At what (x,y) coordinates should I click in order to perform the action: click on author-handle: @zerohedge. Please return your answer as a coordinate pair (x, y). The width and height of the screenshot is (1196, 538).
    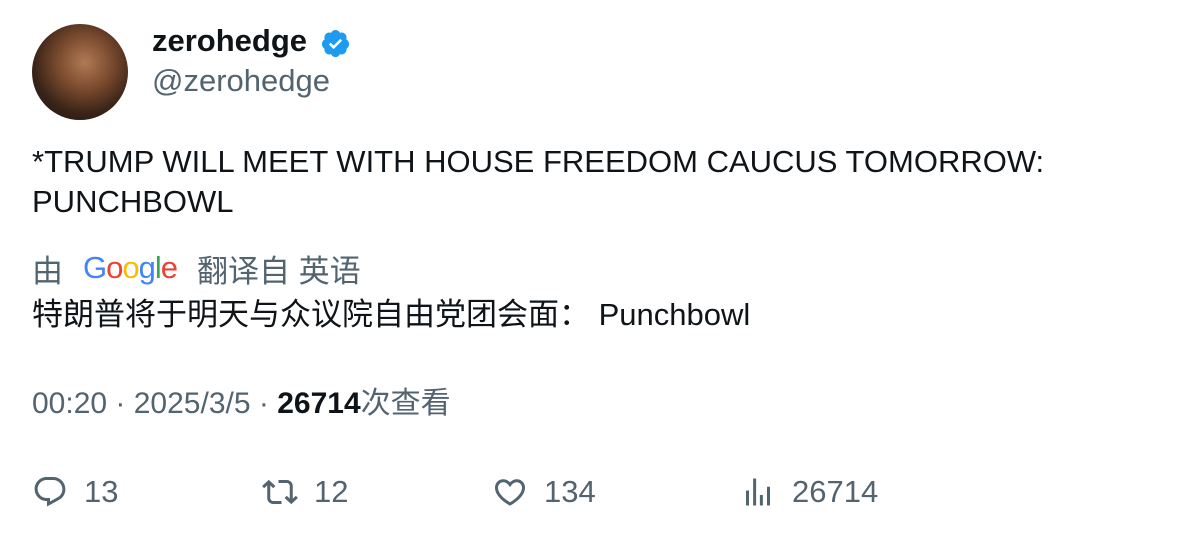
    Looking at the image, I should click on (241, 81).